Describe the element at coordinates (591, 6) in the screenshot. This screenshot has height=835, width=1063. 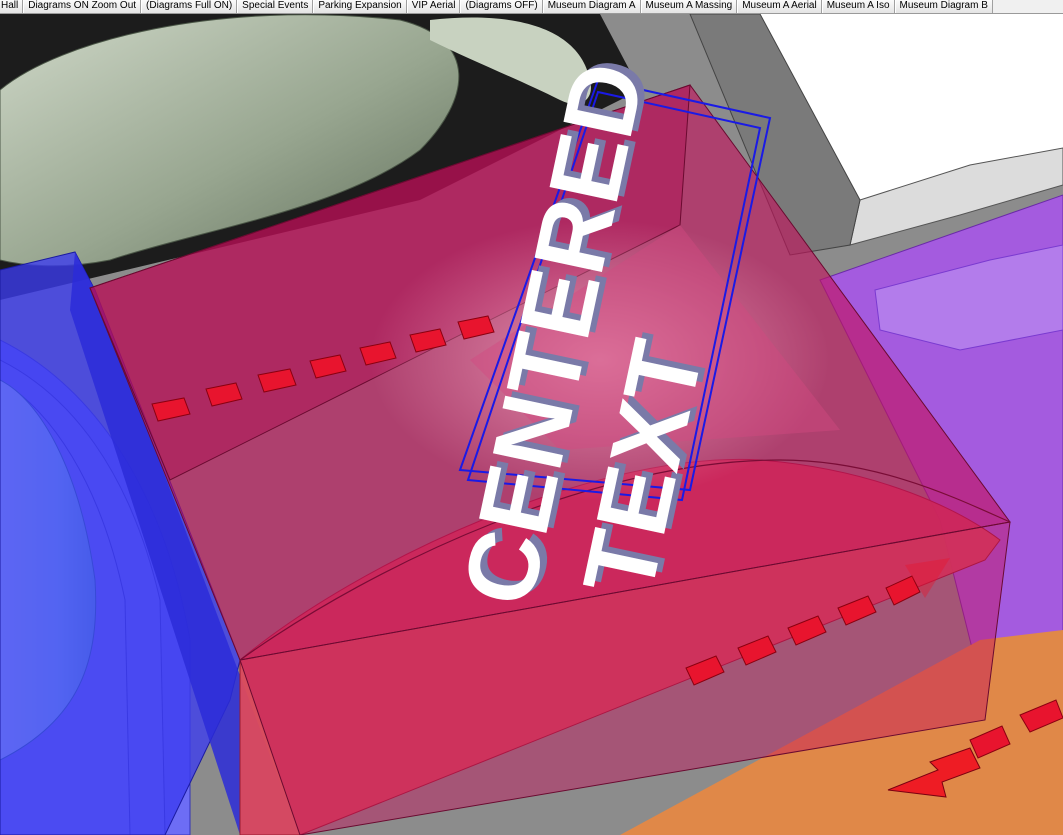
I see `scene-tab: Museum Diagram A` at that location.